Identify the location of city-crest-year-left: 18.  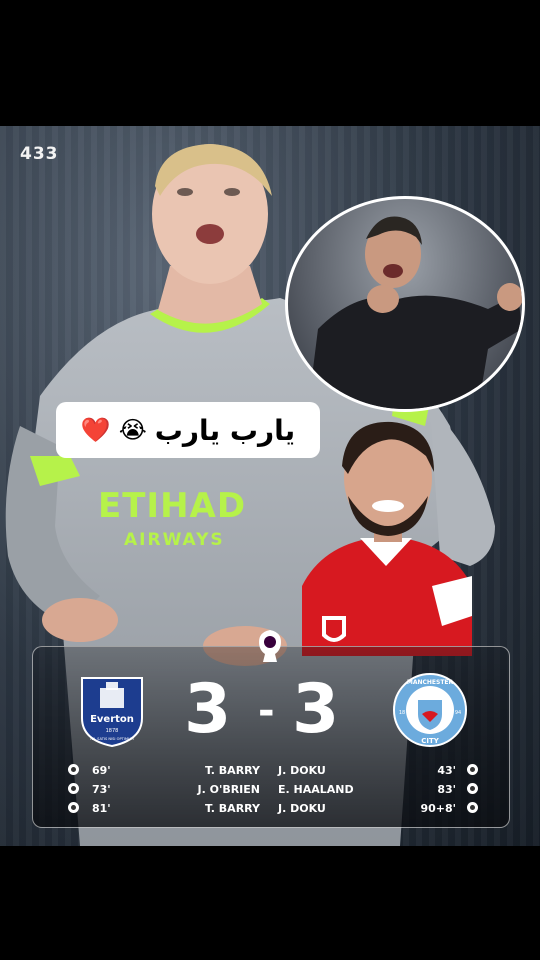
(402, 713).